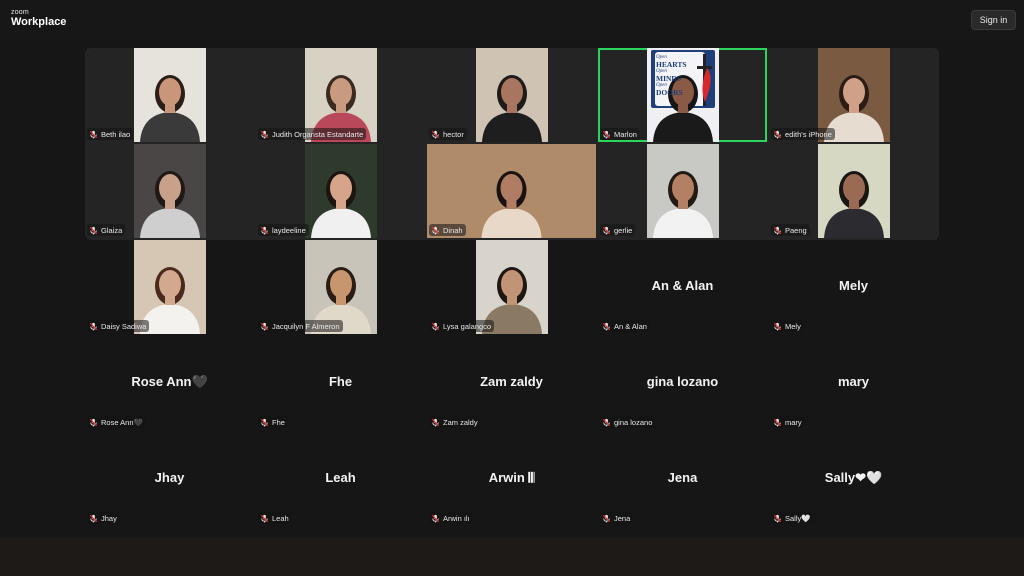  I want to click on participant-tile: Jacquilyn F Almeron, so click(340, 287).